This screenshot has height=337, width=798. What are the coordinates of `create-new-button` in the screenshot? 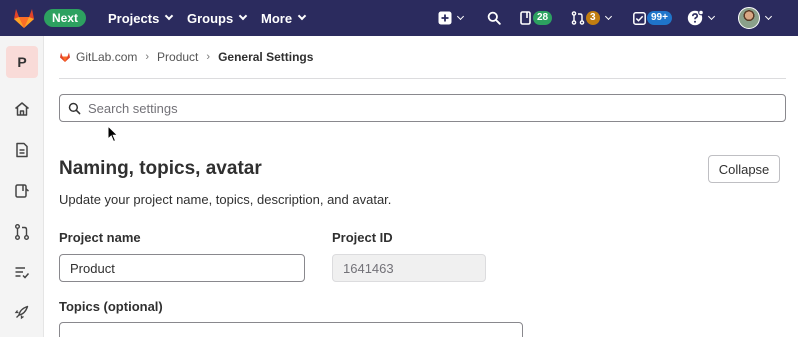 It's located at (451, 18).